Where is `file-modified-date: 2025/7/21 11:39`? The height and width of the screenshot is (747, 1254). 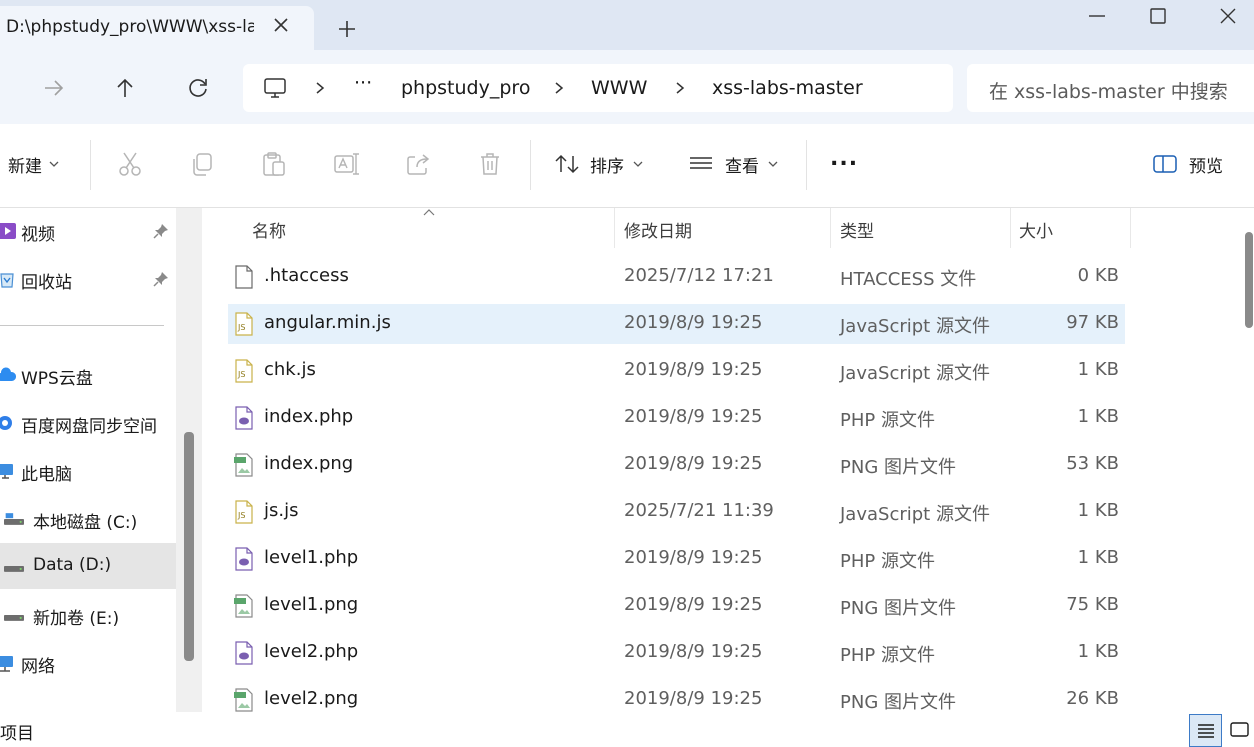 file-modified-date: 2025/7/21 11:39 is located at coordinates (699, 510).